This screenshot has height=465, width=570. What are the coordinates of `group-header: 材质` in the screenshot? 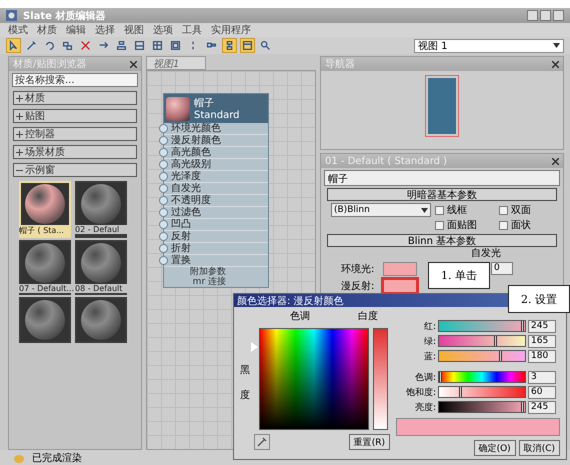 It's located at (75, 98).